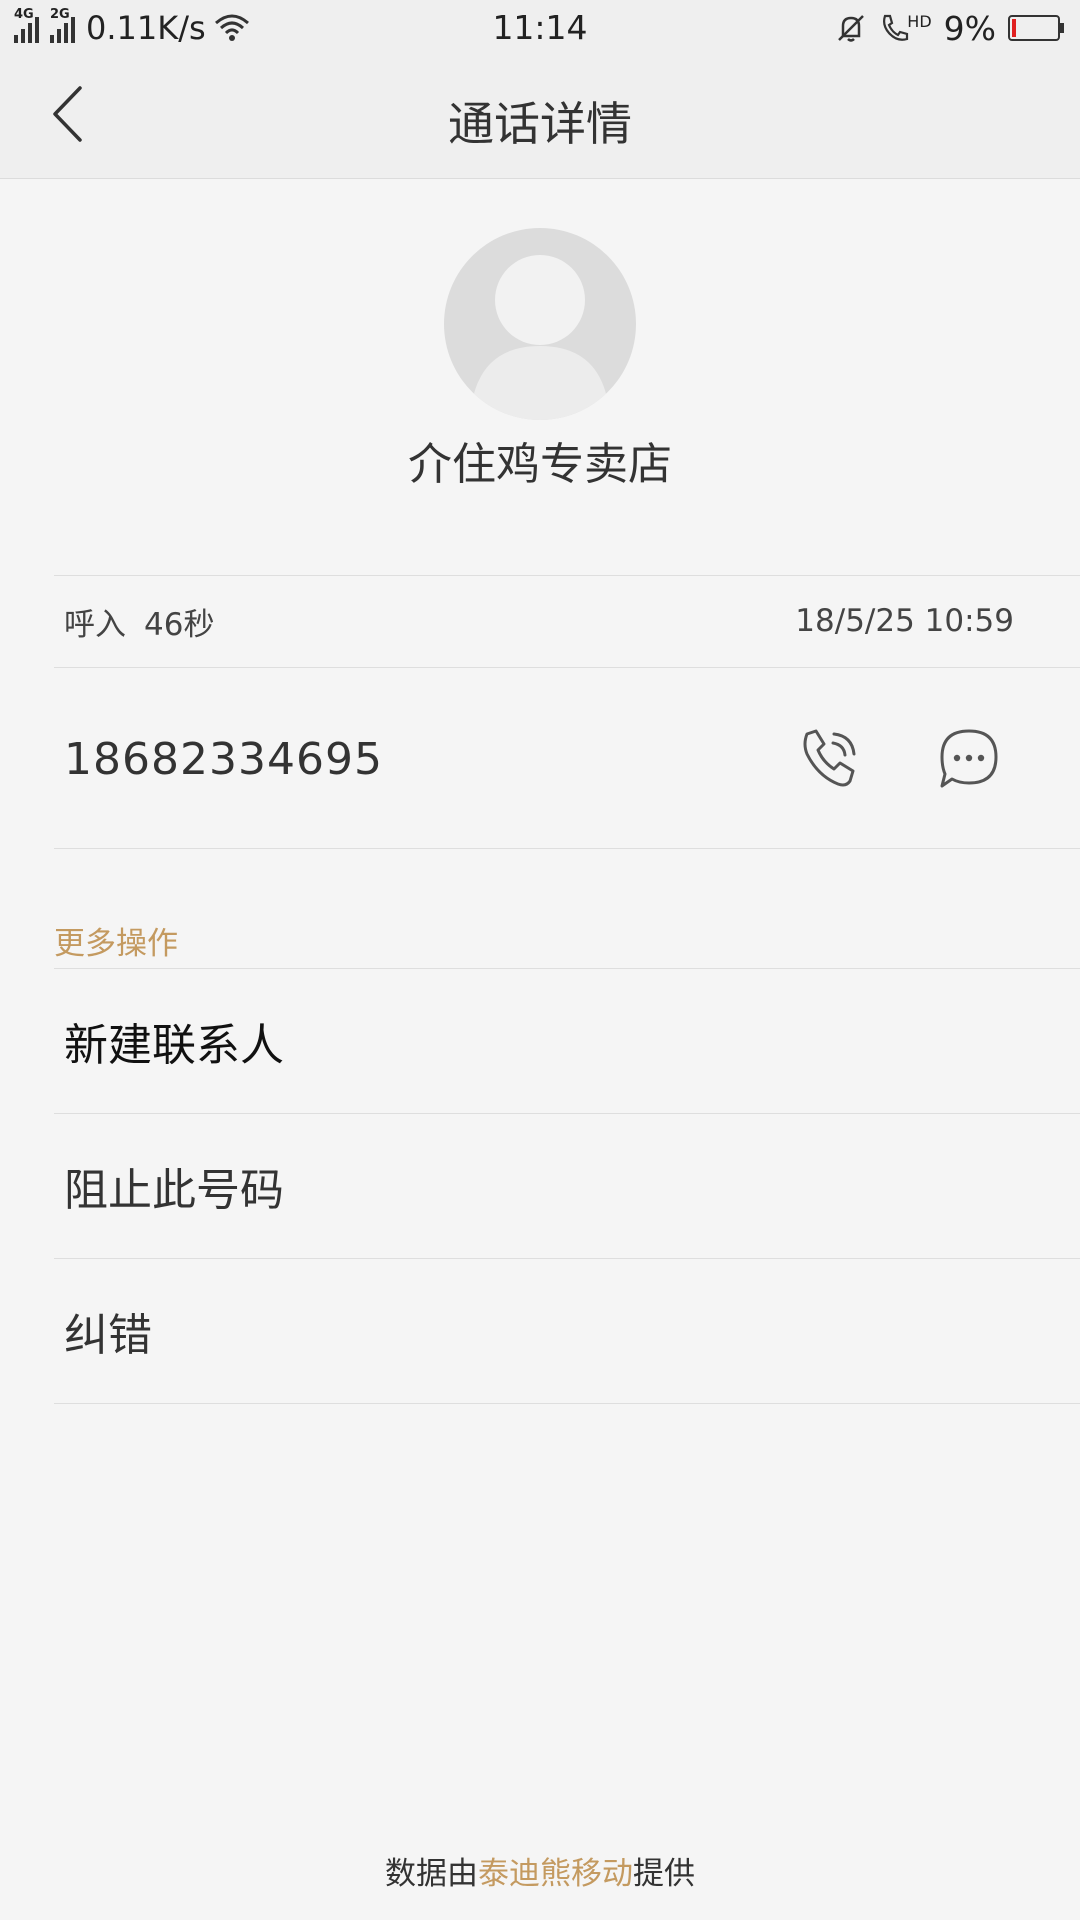  What do you see at coordinates (851, 28) in the screenshot?
I see `bell-muted-icon` at bounding box center [851, 28].